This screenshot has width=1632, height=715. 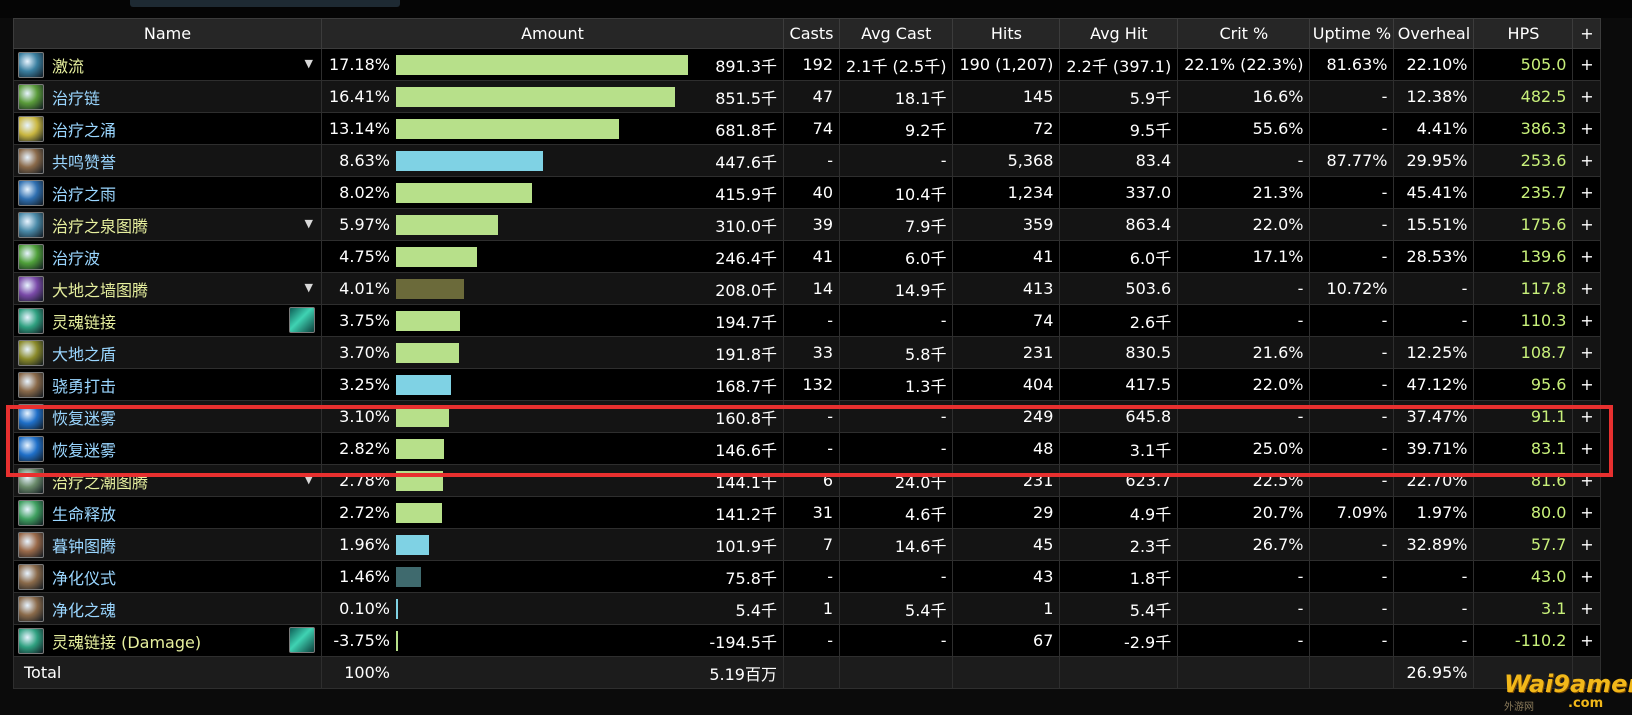 I want to click on spell-name-cell: 治疗波, so click(x=167, y=256).